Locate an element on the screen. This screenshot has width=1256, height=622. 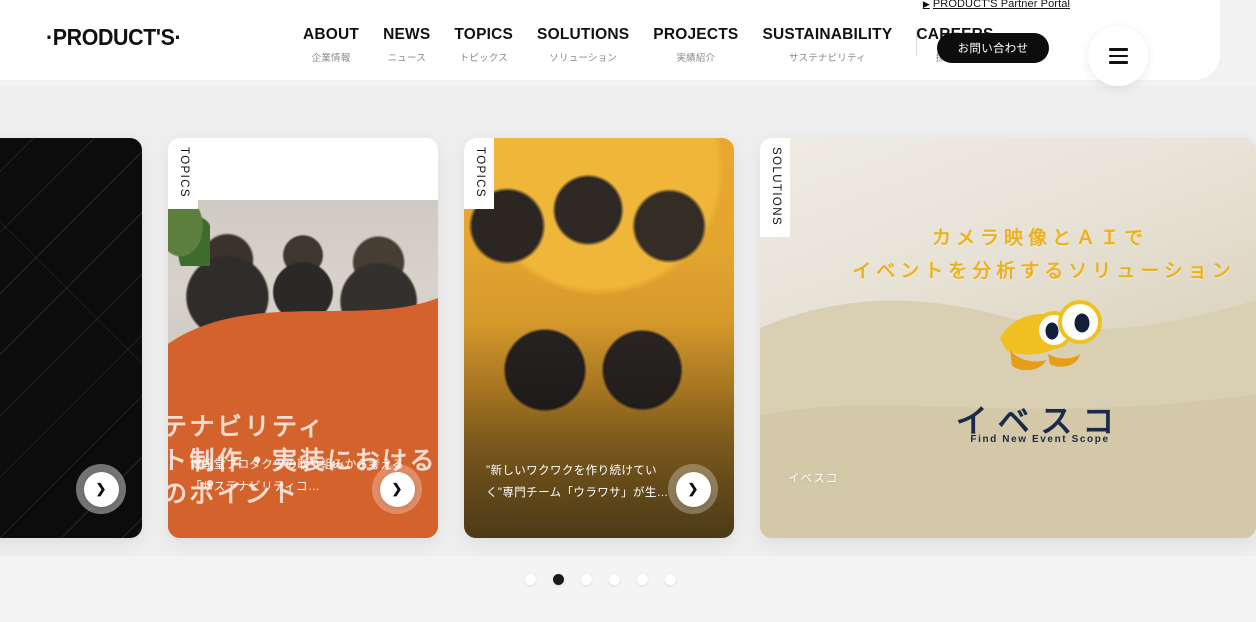
play-triangle-icon: ▶ is located at coordinates (926, 4).